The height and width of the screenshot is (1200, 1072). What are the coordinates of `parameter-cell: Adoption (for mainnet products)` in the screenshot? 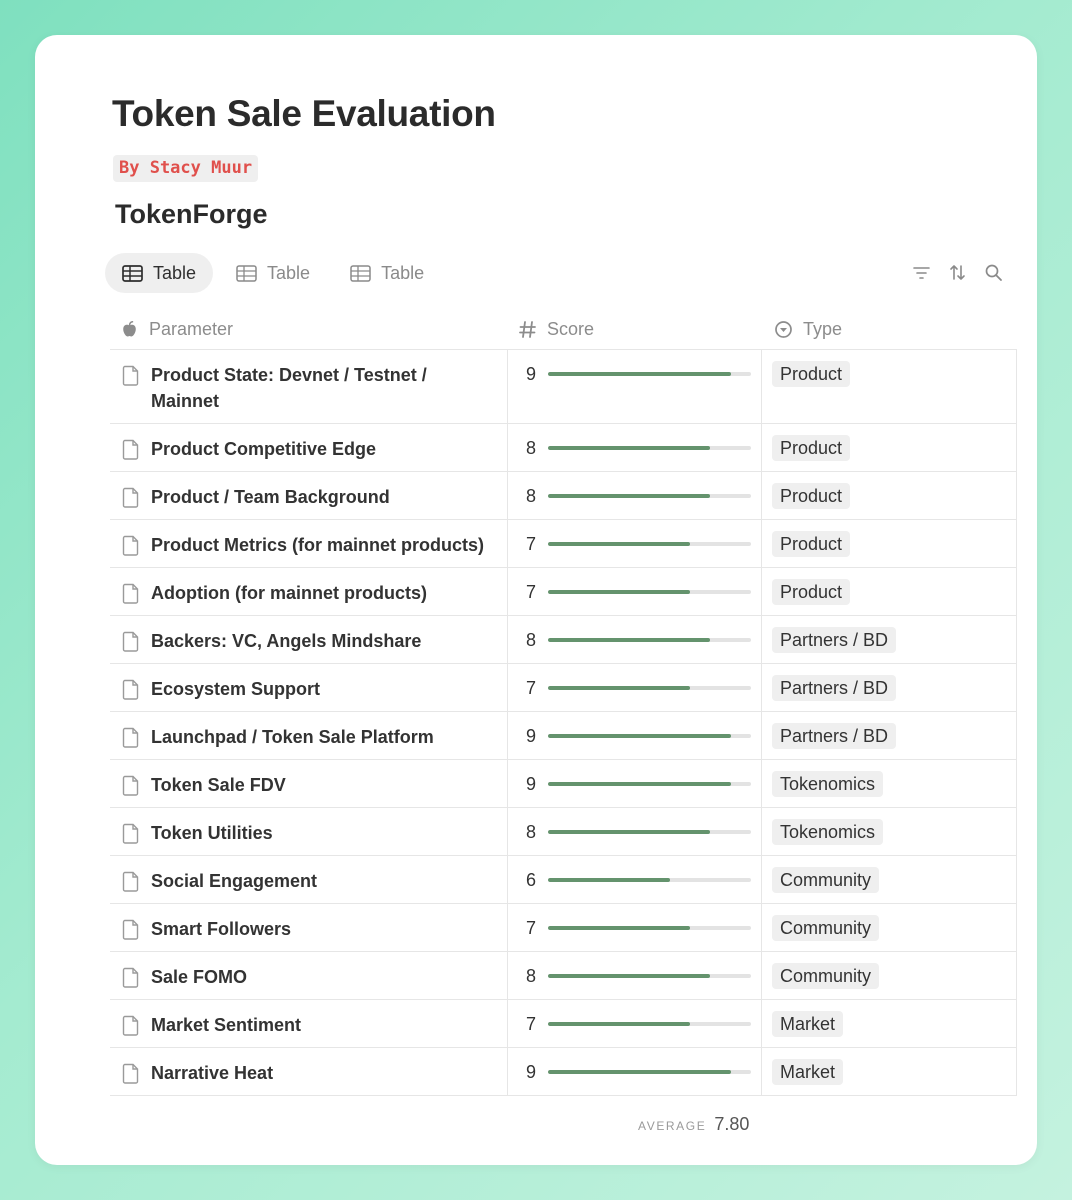 It's located at (309, 591).